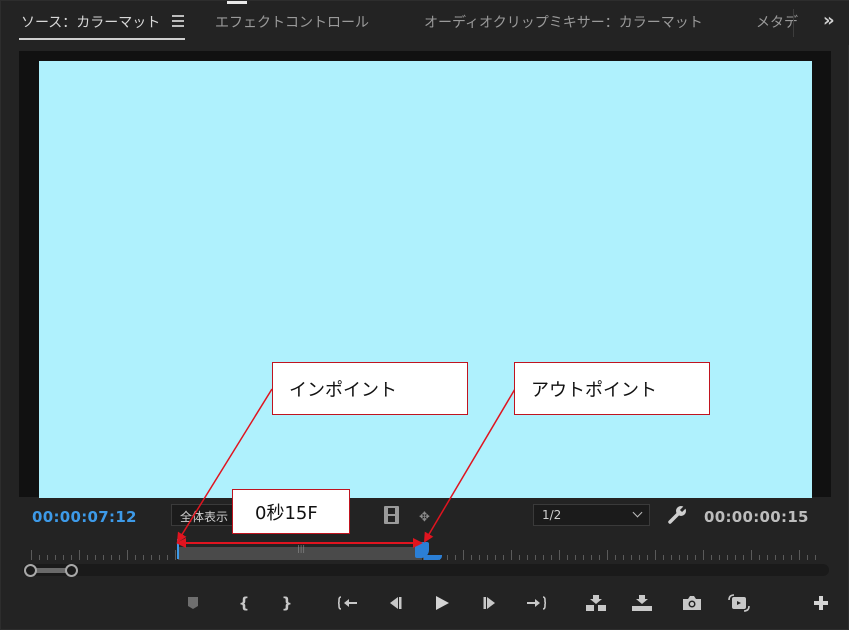 This screenshot has width=849, height=630. I want to click on drag-video-only-icon, so click(391, 515).